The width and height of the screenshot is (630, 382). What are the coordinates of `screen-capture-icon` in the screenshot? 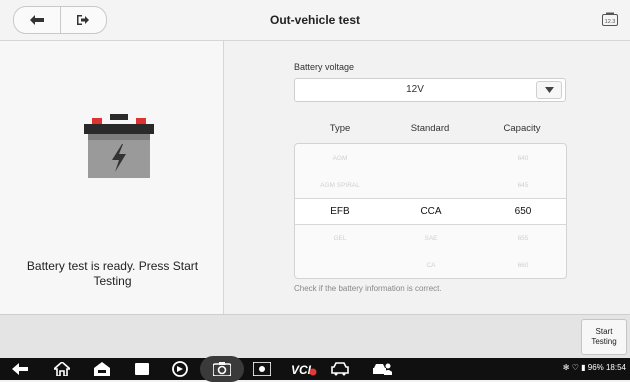 It's located at (262, 369).